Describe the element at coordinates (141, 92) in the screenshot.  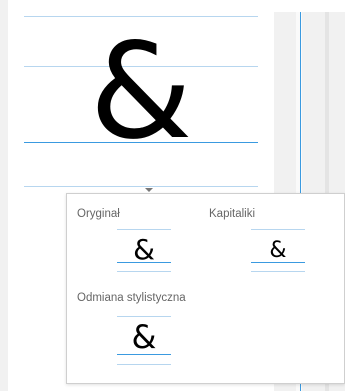
I see `large-glyph: &` at that location.